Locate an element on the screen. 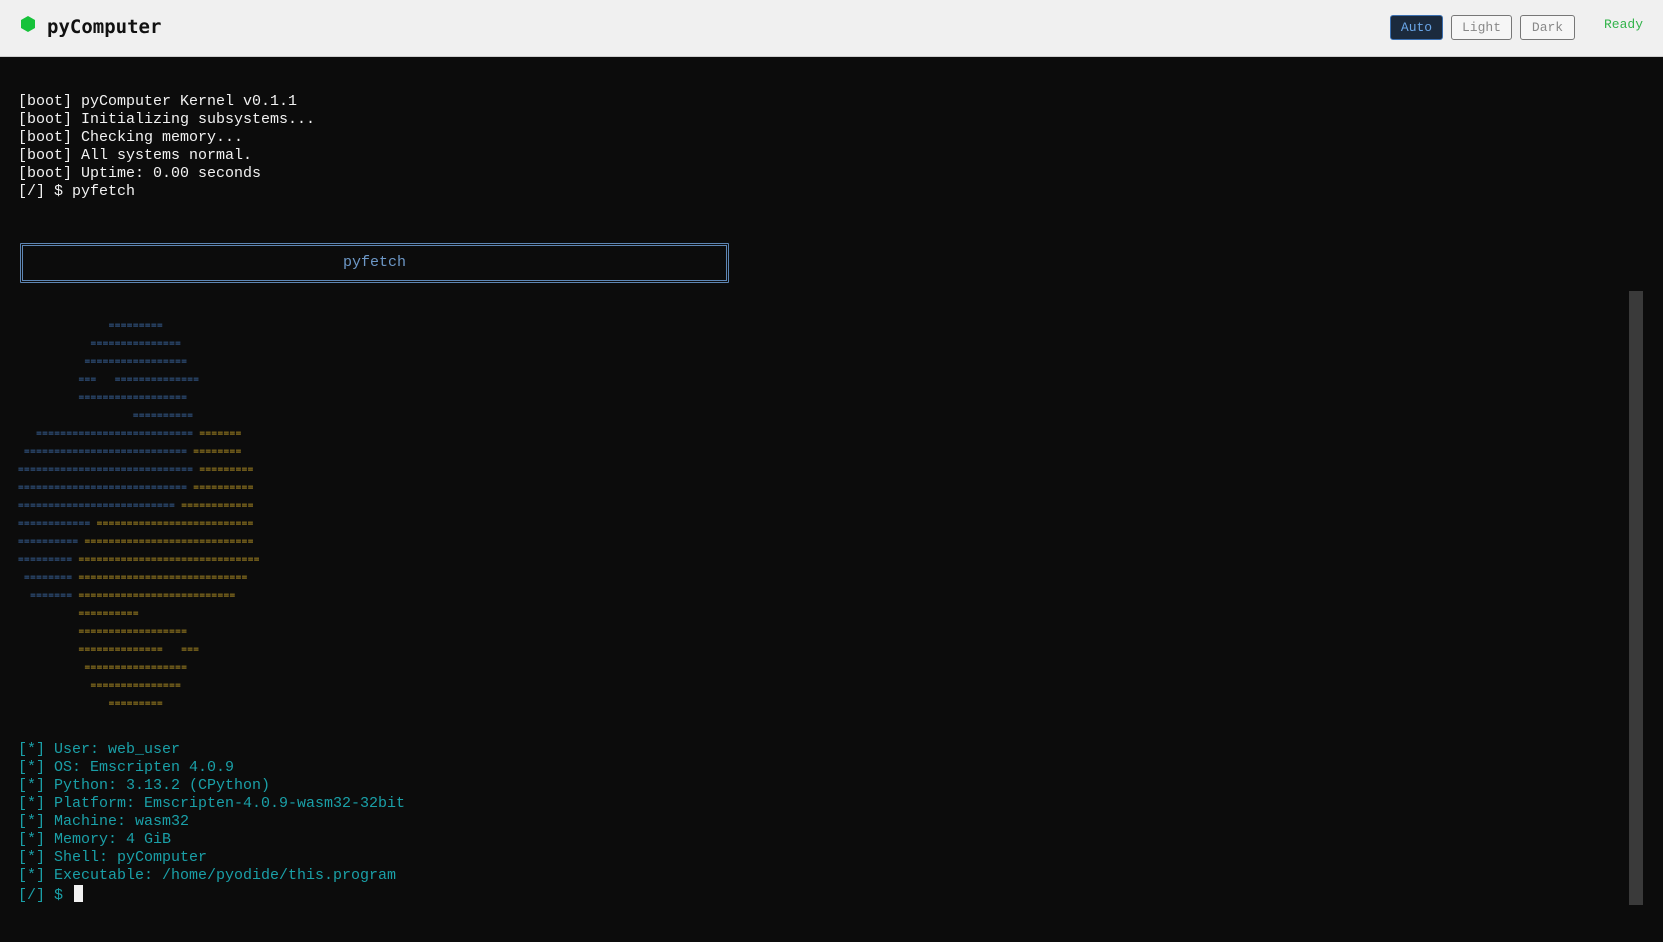 The image size is (1663, 942). theme-dark-button: Dark is located at coordinates (1547, 27).